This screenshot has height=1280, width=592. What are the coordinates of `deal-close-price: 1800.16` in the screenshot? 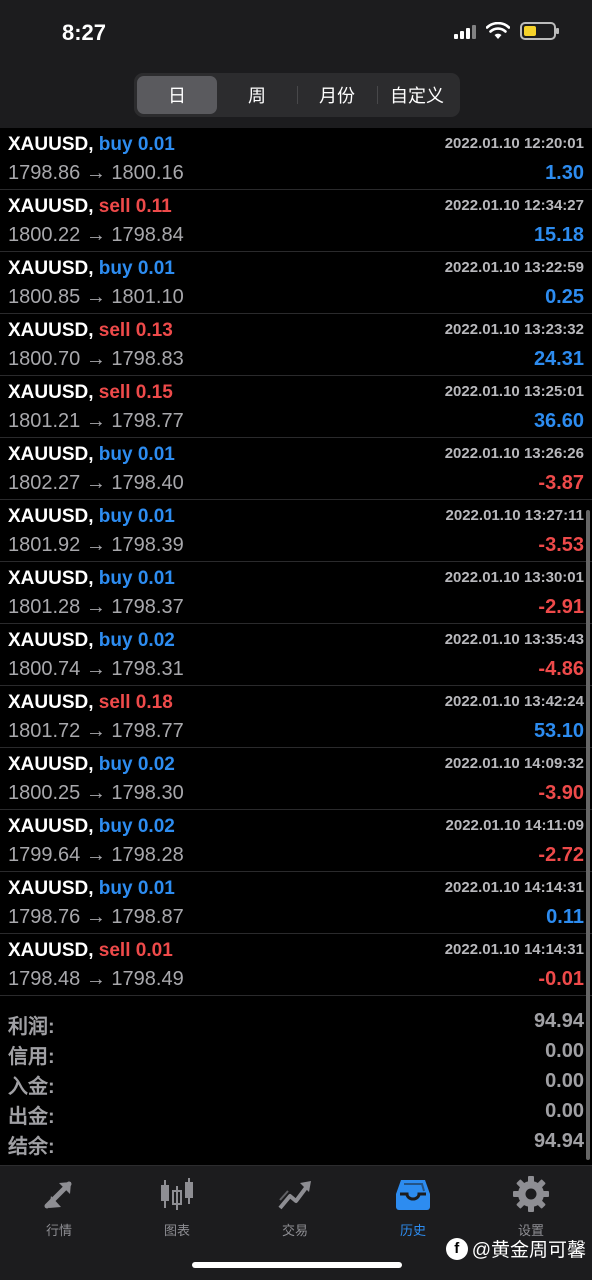 It's located at (147, 173).